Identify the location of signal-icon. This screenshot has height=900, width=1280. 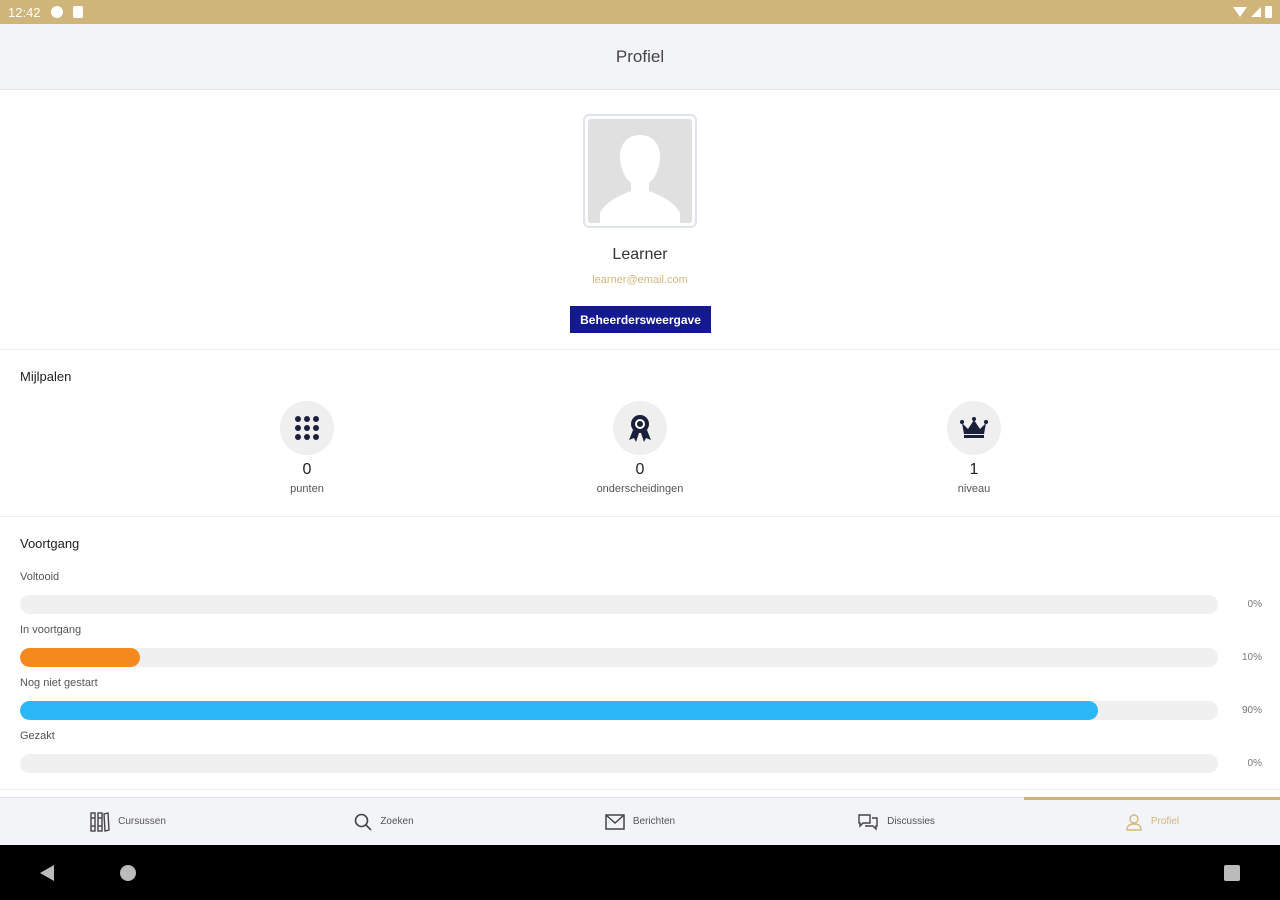
(1256, 12).